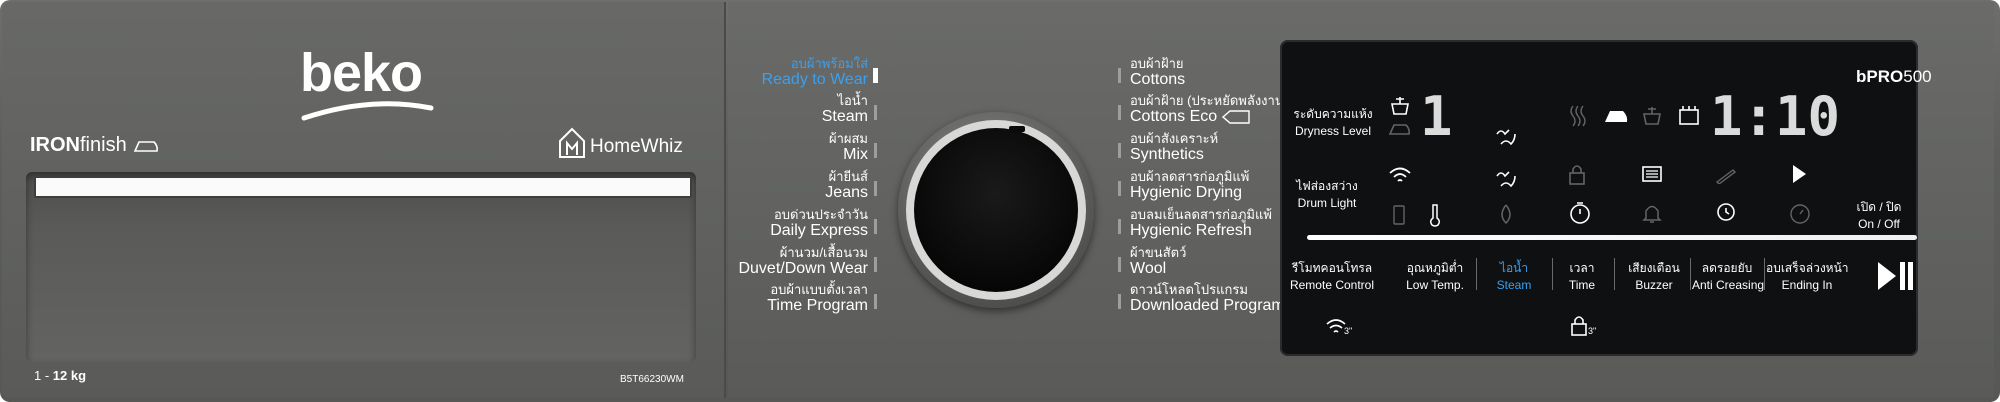 The image size is (2000, 402). What do you see at coordinates (1652, 214) in the screenshot?
I see `bell-icon` at bounding box center [1652, 214].